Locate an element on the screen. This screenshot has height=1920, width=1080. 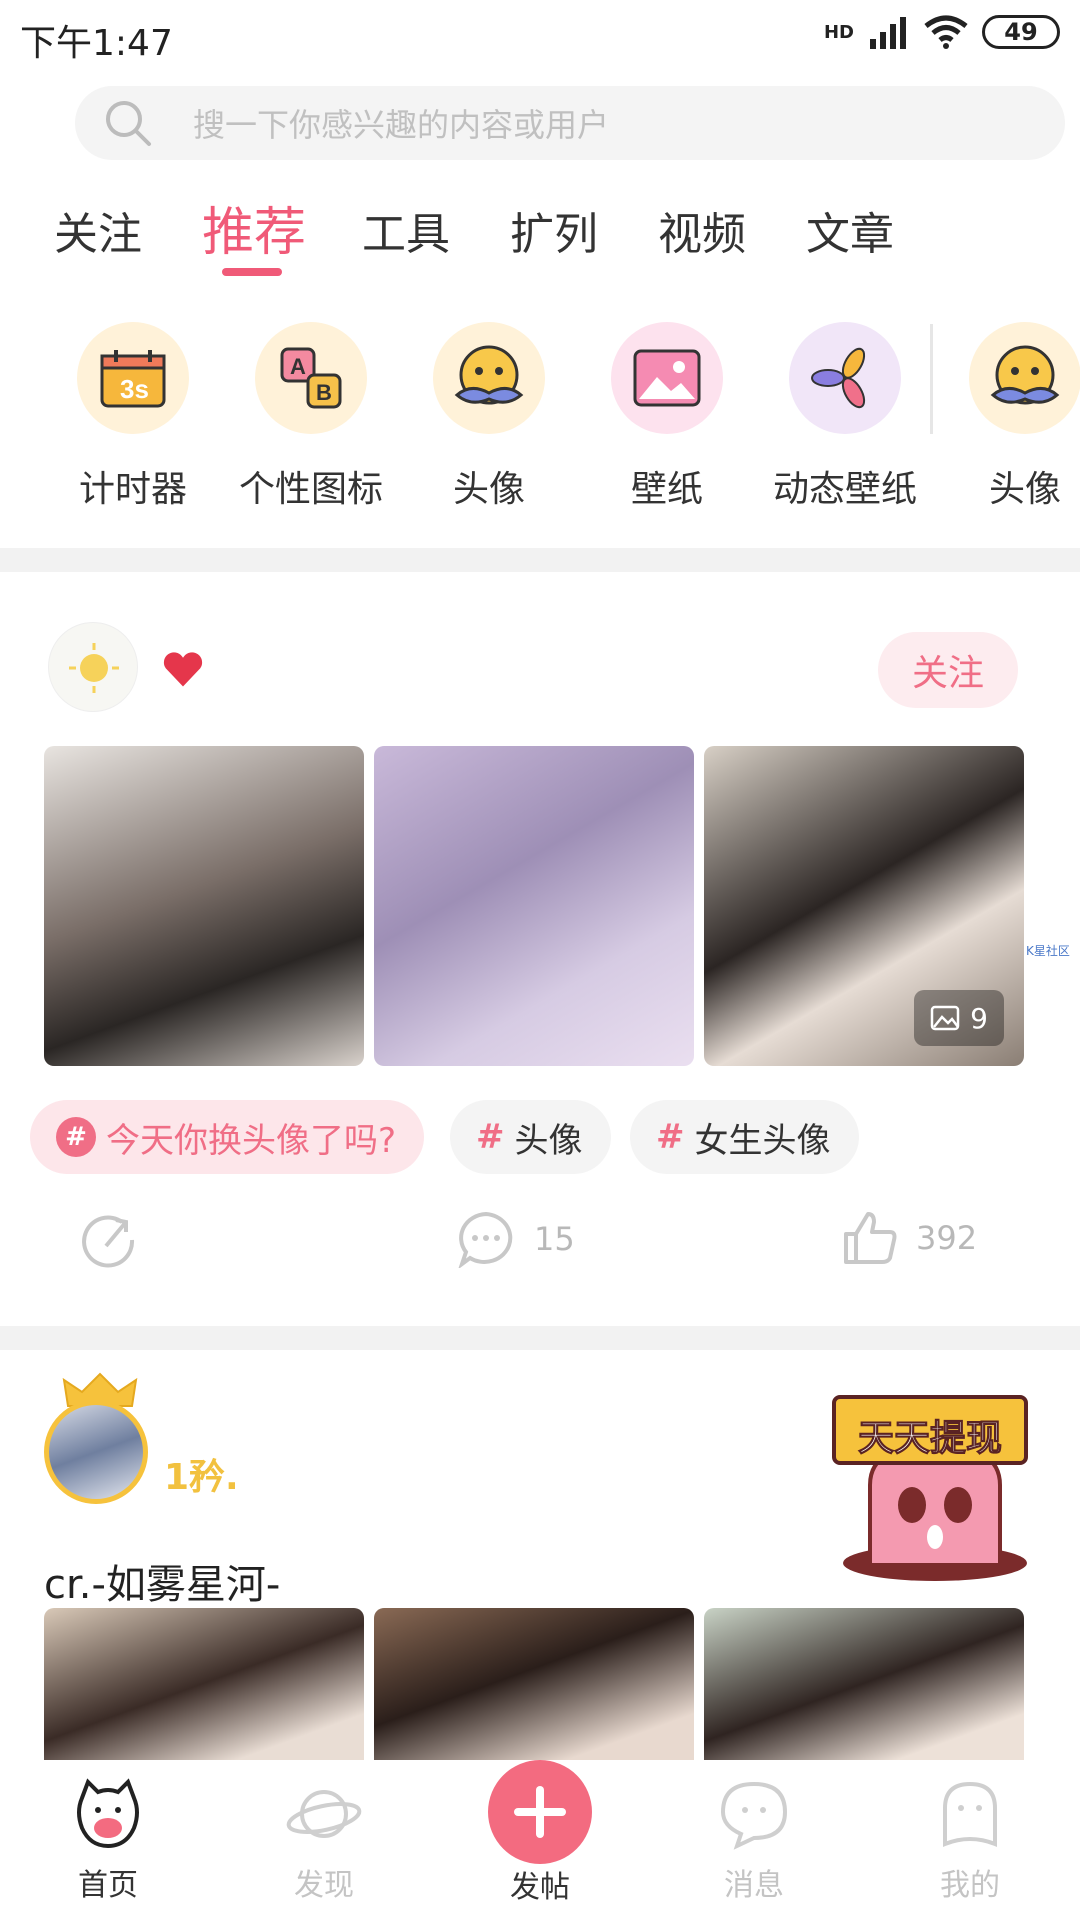
status-icons: HD 49 is located at coordinates (942, 32).